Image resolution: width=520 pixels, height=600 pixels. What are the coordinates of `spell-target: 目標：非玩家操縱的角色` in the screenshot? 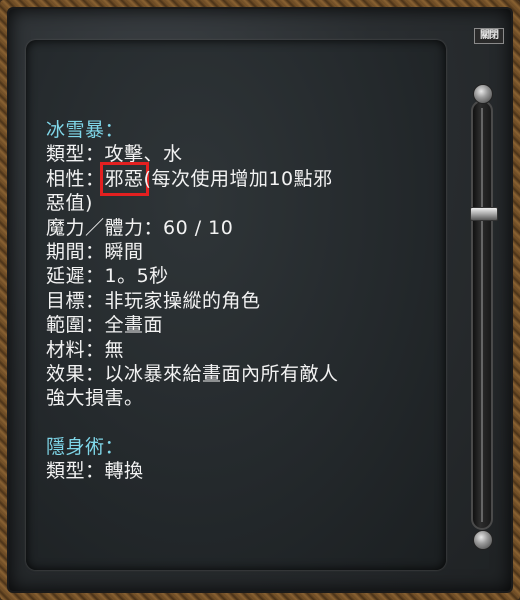 It's located at (153, 300).